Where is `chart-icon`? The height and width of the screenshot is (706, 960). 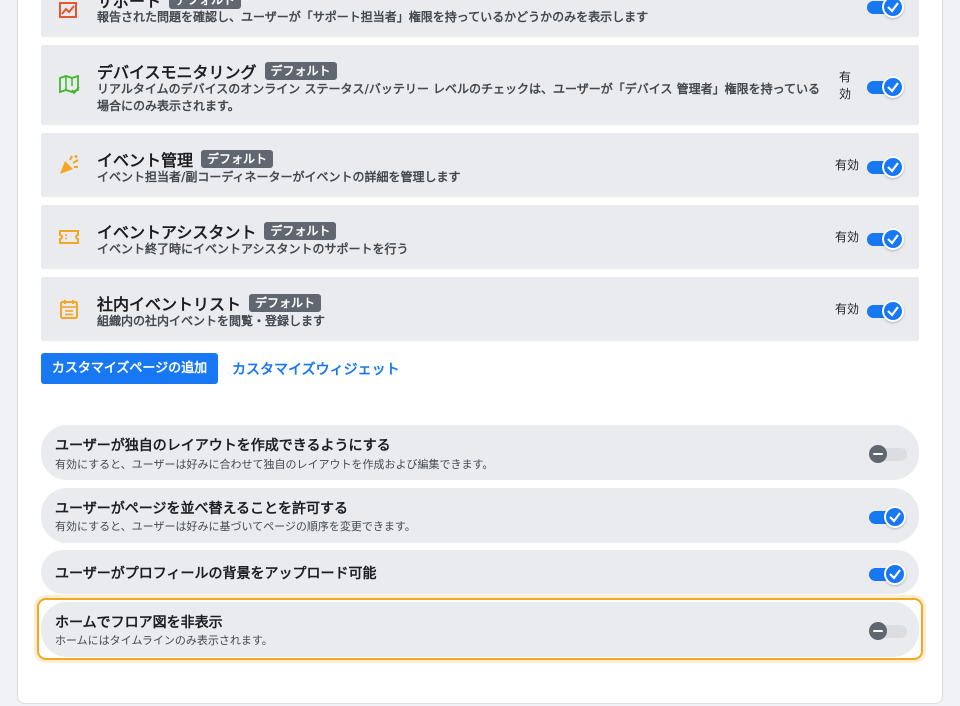
chart-icon is located at coordinates (69, 12).